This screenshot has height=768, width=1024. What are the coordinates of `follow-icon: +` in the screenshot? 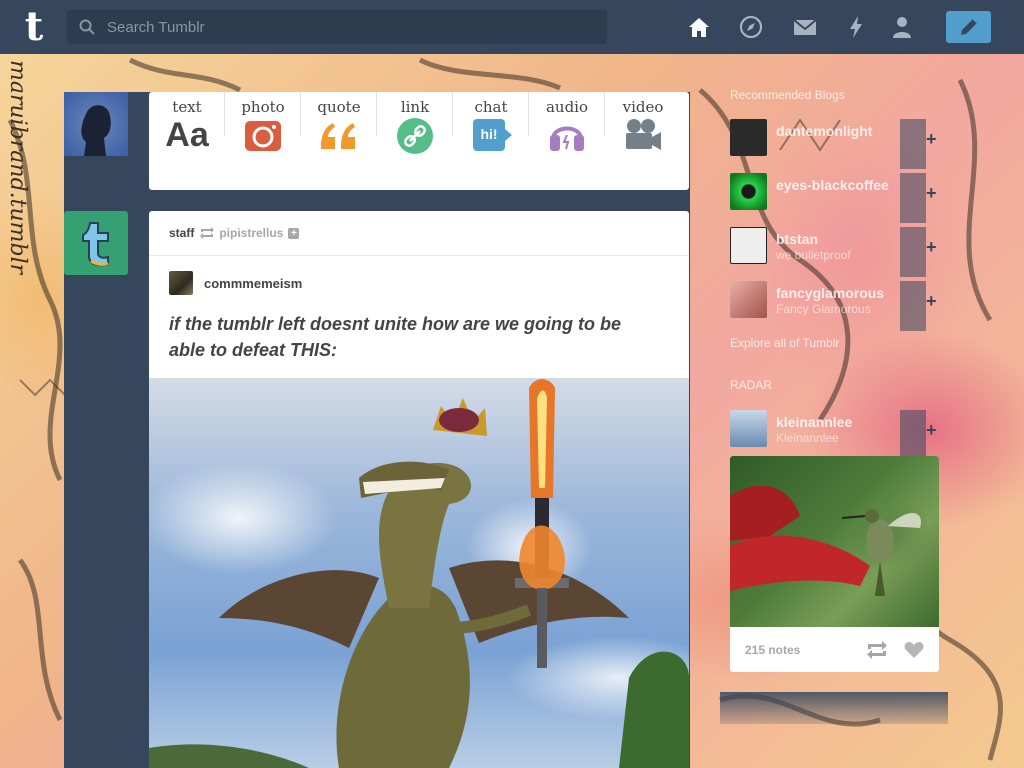 It's located at (294, 233).